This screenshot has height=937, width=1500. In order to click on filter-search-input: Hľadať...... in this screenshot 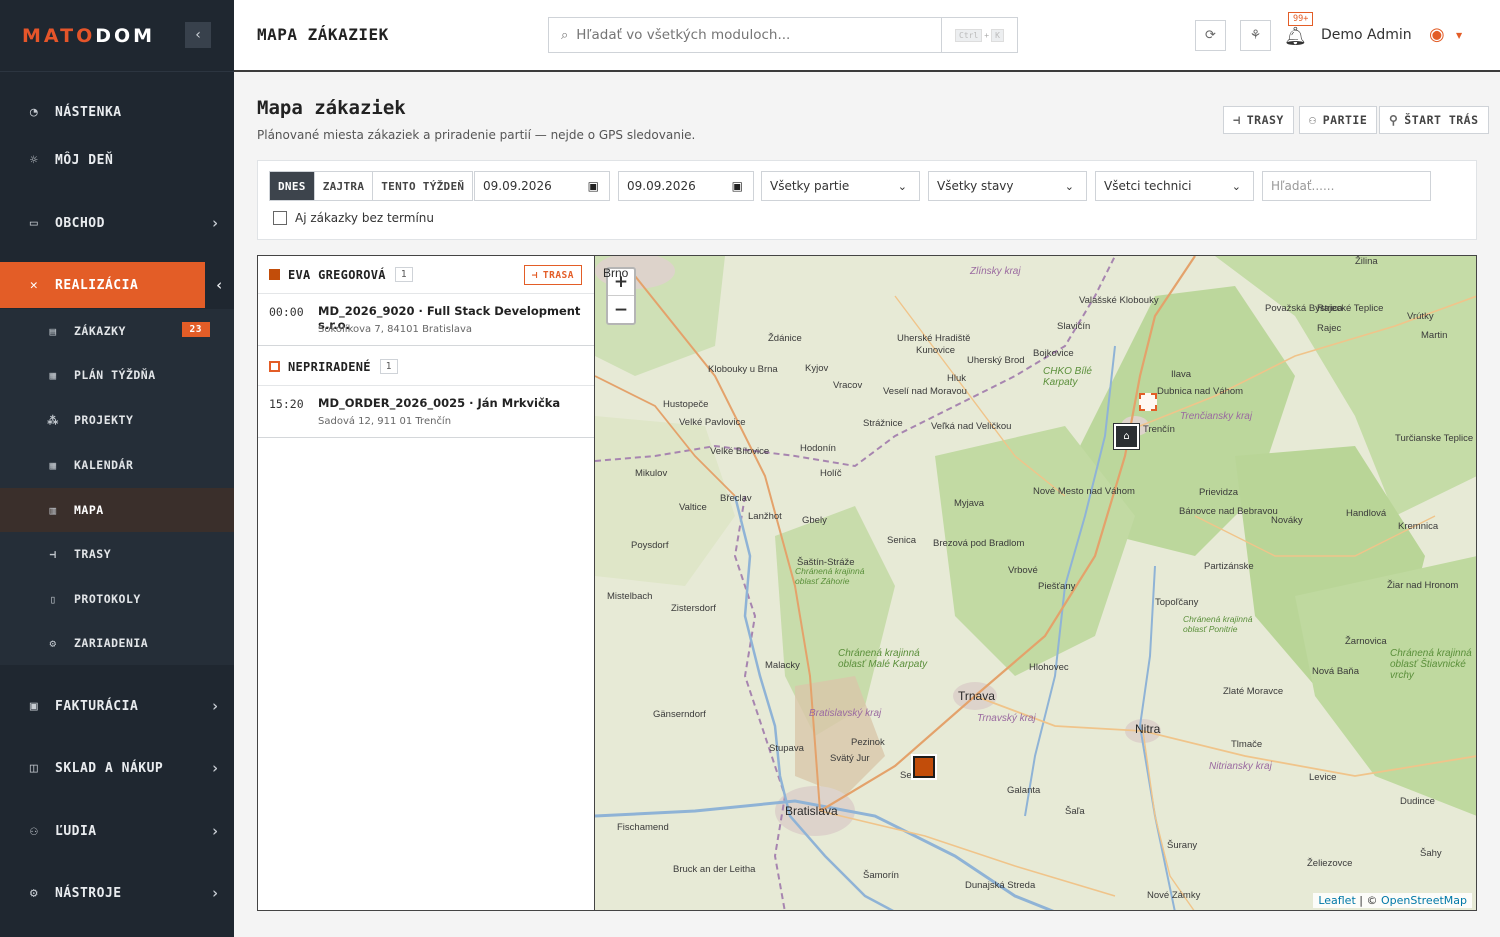, I will do `click(1346, 186)`.